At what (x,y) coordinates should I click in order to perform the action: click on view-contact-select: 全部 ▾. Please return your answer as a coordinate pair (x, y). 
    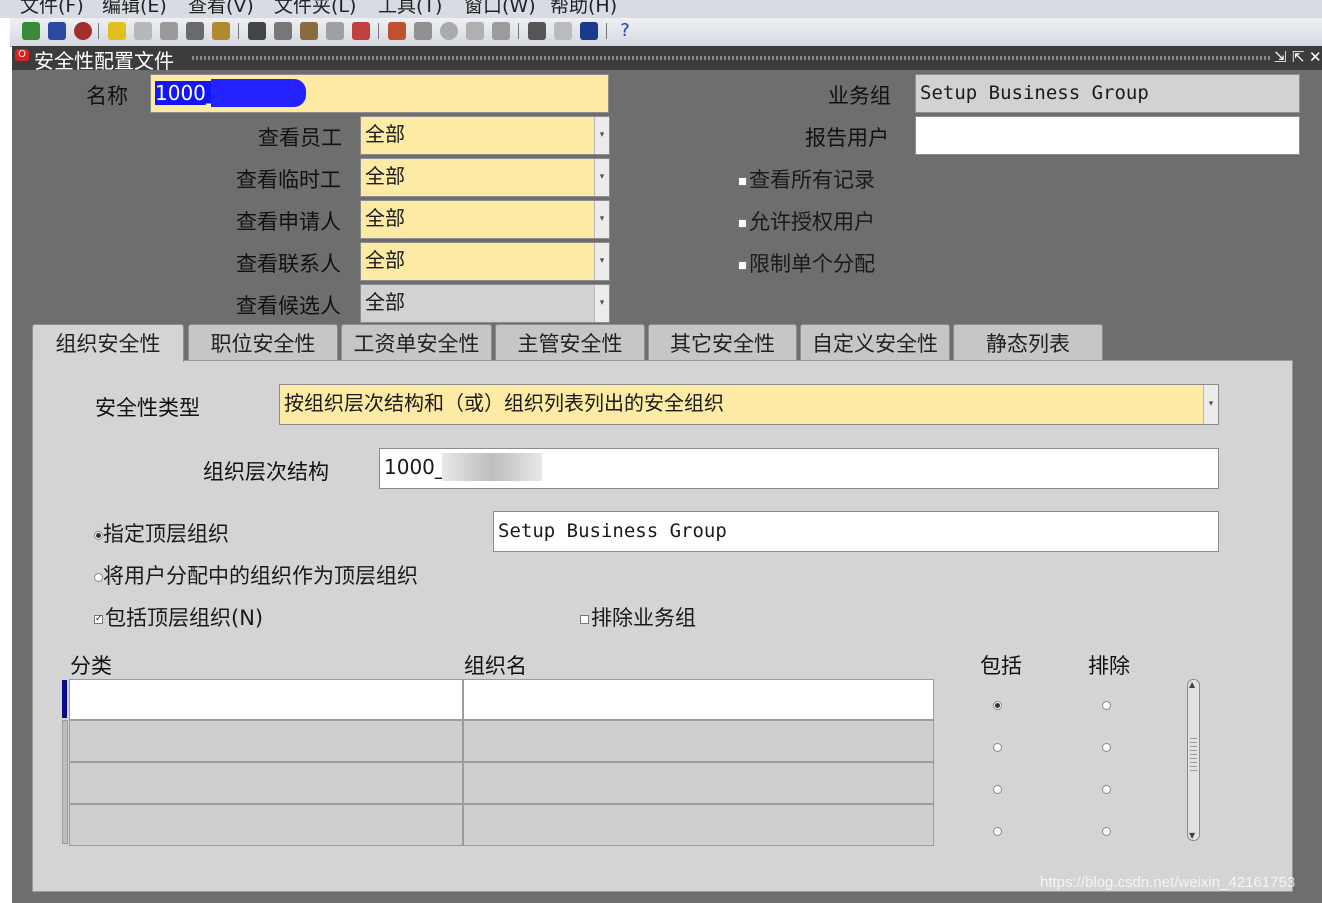
    Looking at the image, I should click on (485, 261).